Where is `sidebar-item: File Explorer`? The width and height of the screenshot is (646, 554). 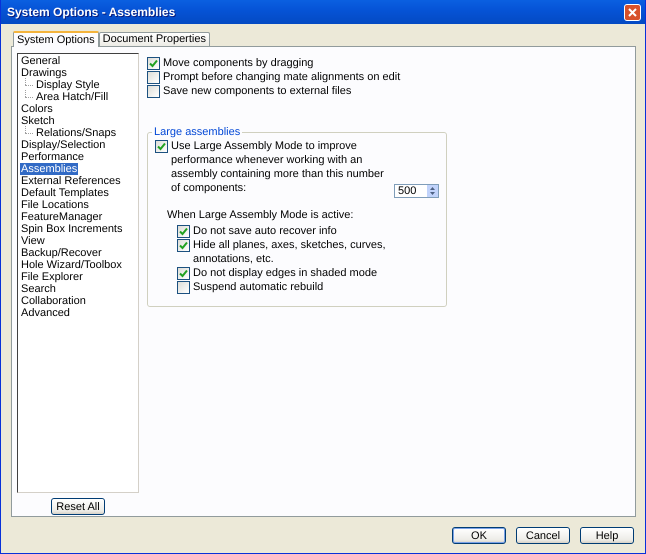 sidebar-item: File Explorer is located at coordinates (52, 277).